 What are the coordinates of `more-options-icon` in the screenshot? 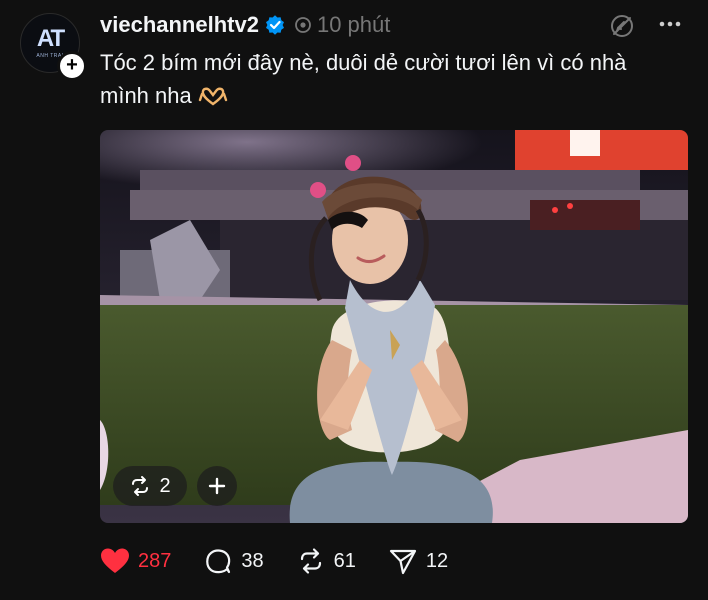 It's located at (670, 24).